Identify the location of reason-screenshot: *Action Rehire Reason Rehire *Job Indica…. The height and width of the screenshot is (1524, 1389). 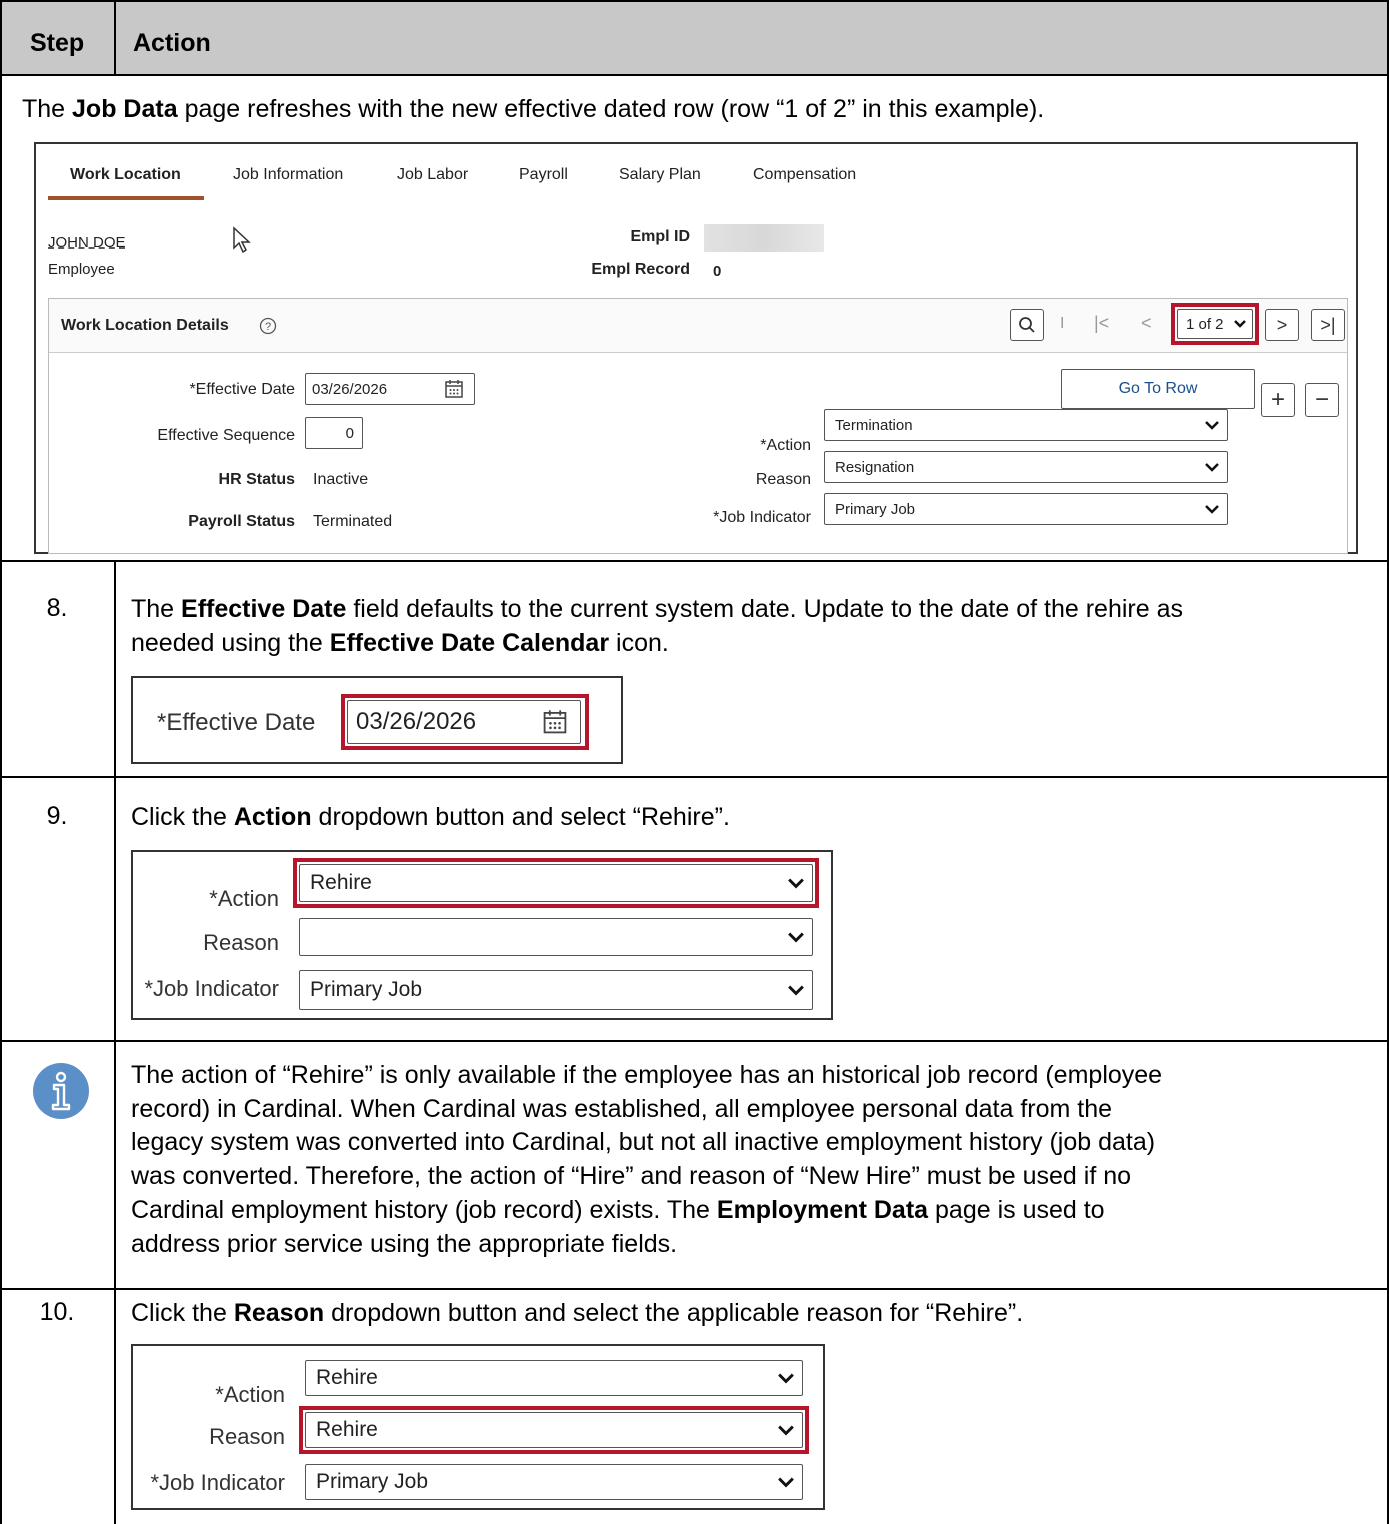
(478, 1427).